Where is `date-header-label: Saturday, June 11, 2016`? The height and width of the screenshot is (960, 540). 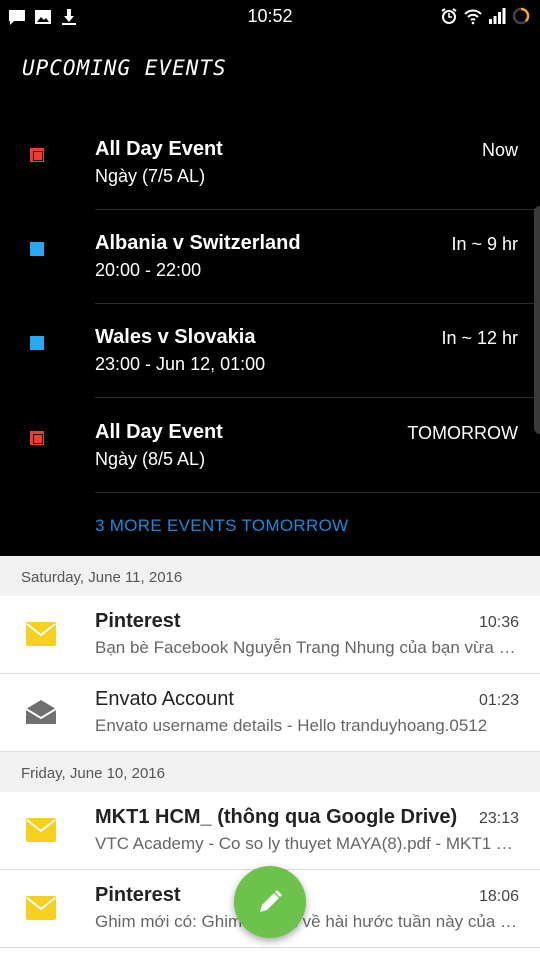
date-header-label: Saturday, June 11, 2016 is located at coordinates (102, 577).